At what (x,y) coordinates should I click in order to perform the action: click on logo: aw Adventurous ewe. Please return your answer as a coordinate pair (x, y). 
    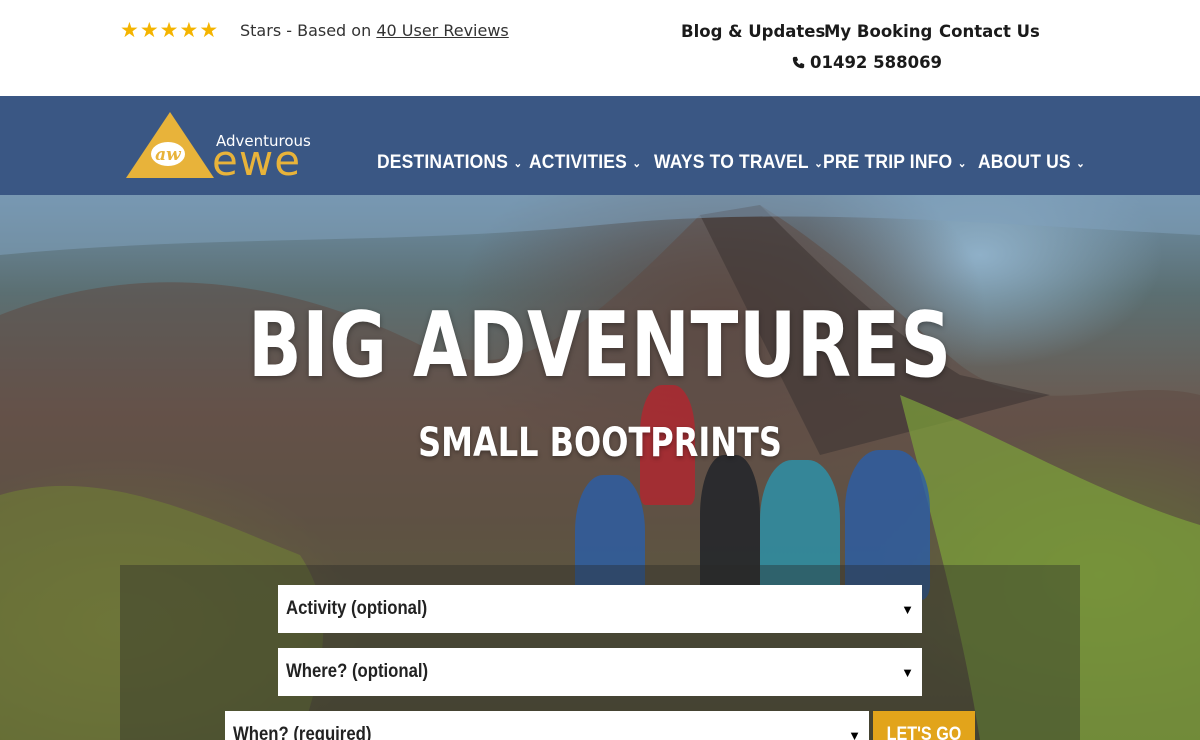
    Looking at the image, I should click on (218, 147).